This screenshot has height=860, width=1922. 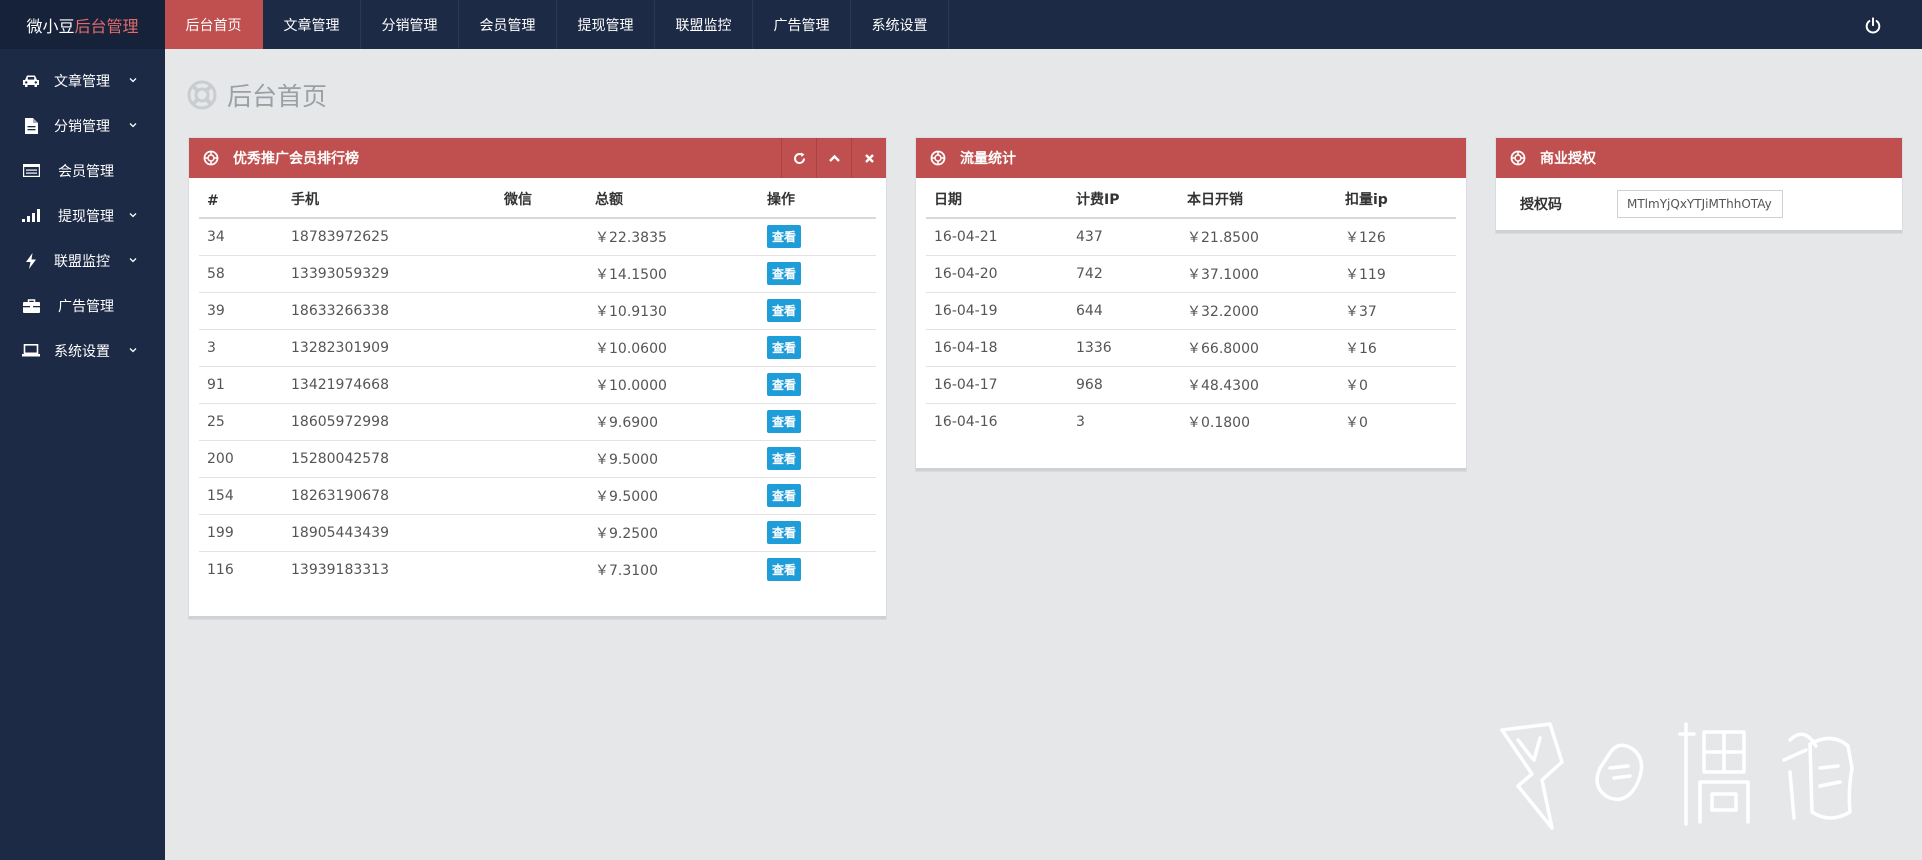 I want to click on page-title: 后台首页, so click(x=257, y=95).